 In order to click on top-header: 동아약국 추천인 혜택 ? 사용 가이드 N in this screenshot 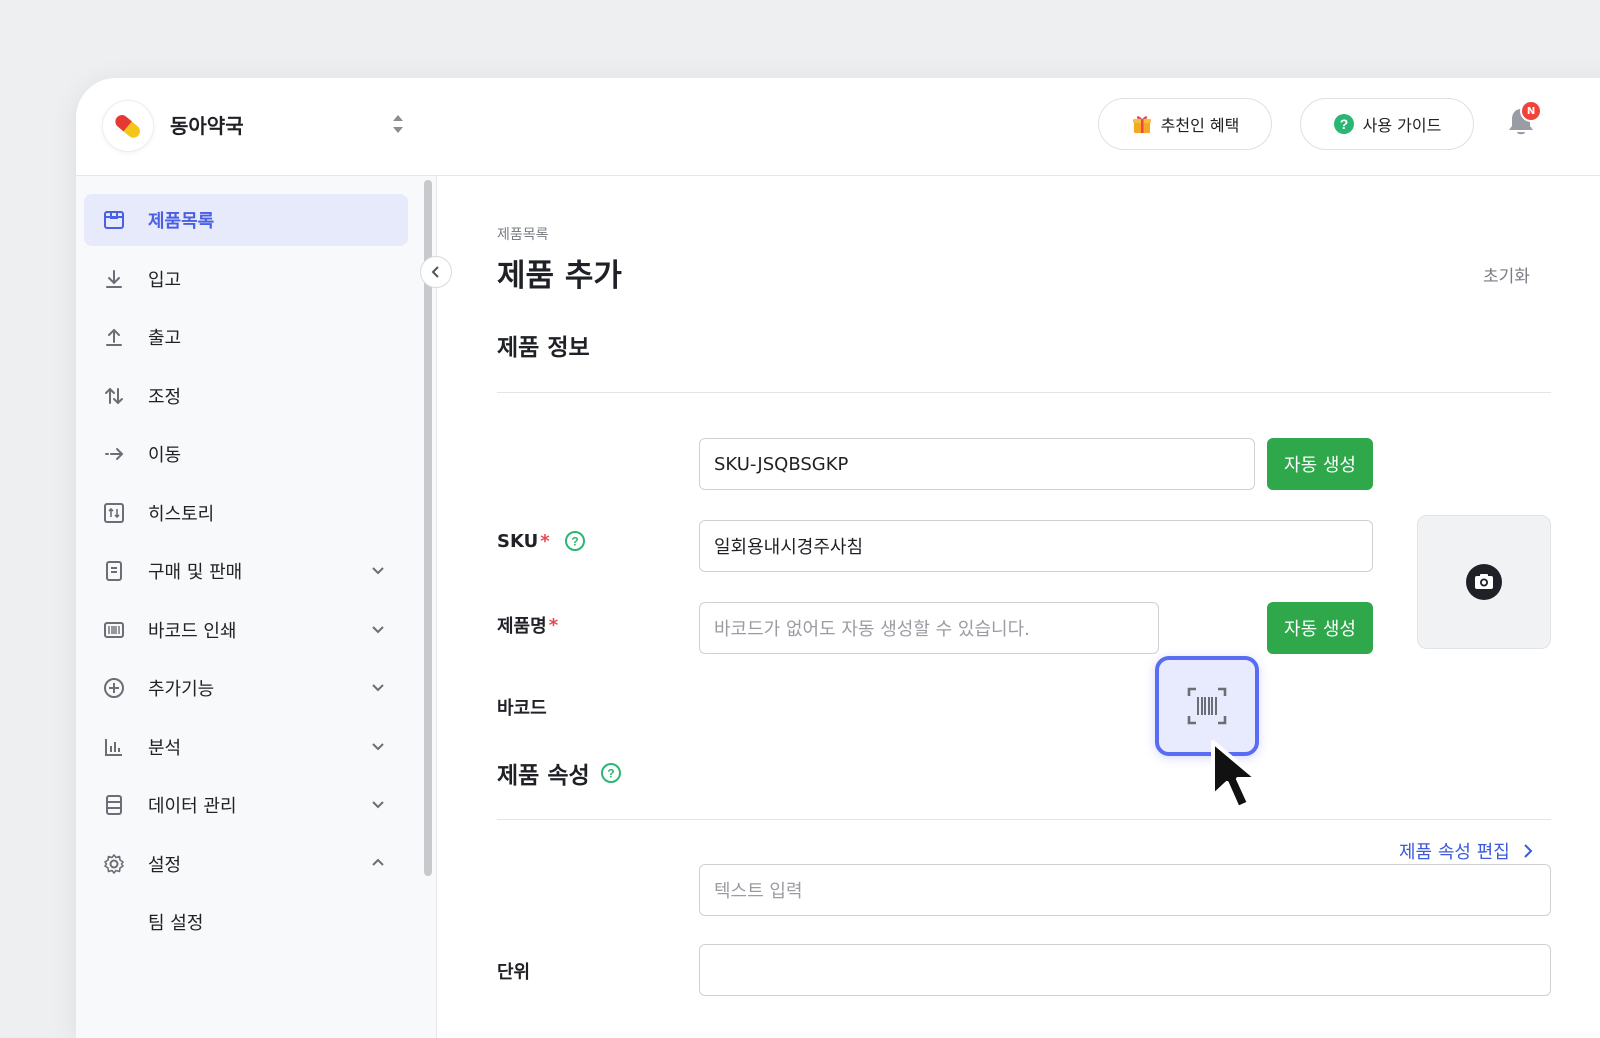, I will do `click(838, 127)`.